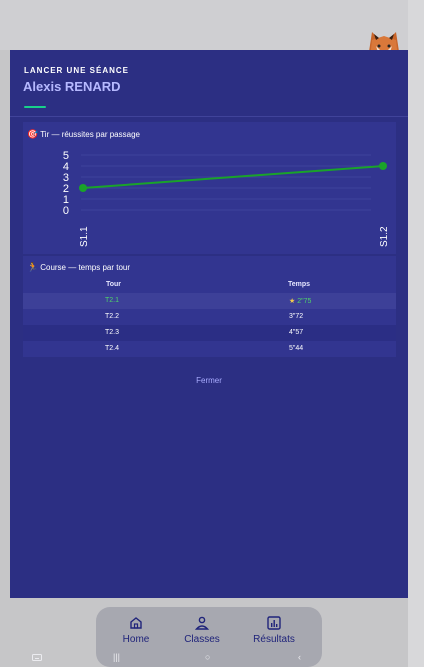 The image size is (424, 667). What do you see at coordinates (212, 659) in the screenshot?
I see `system-navigation-bar: ||| ○ ‹` at bounding box center [212, 659].